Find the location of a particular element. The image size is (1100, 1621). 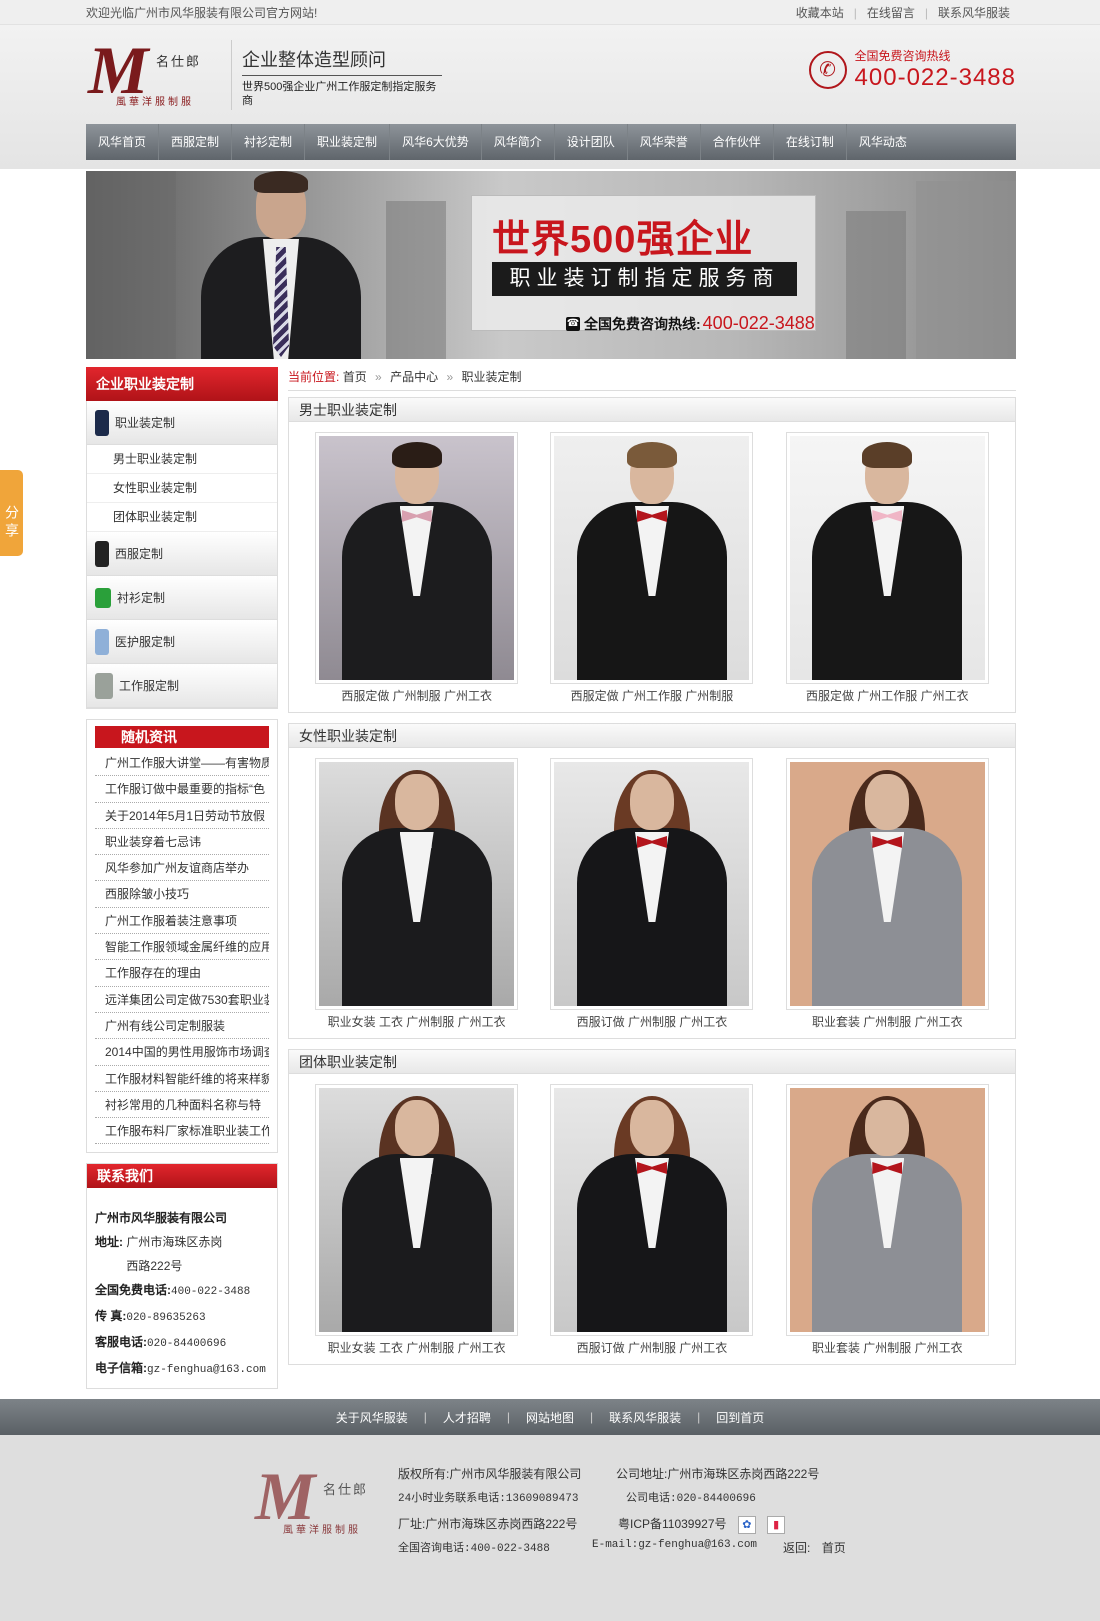

news-item: 工作服存在的理由 is located at coordinates (182, 973).